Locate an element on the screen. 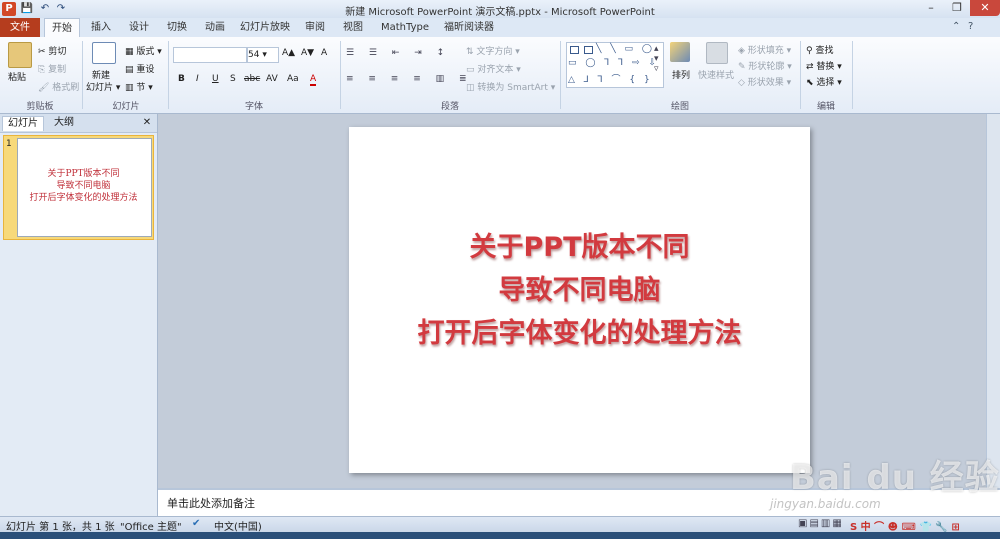 This screenshot has height=539, width=1000. shape-effects-label: 形状效果 ▾ is located at coordinates (769, 83).